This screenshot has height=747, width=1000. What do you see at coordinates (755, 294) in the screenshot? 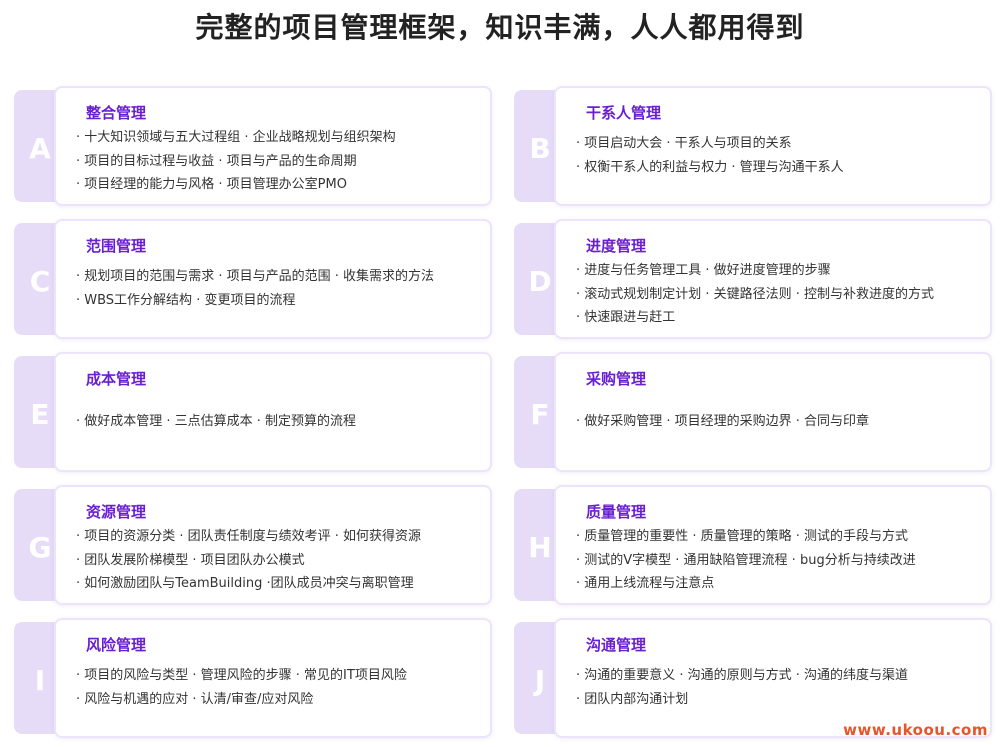
I see `card-line: · 滚动式规划制定计划 · 关键路径法则 · 控制与补救进度的方式` at bounding box center [755, 294].